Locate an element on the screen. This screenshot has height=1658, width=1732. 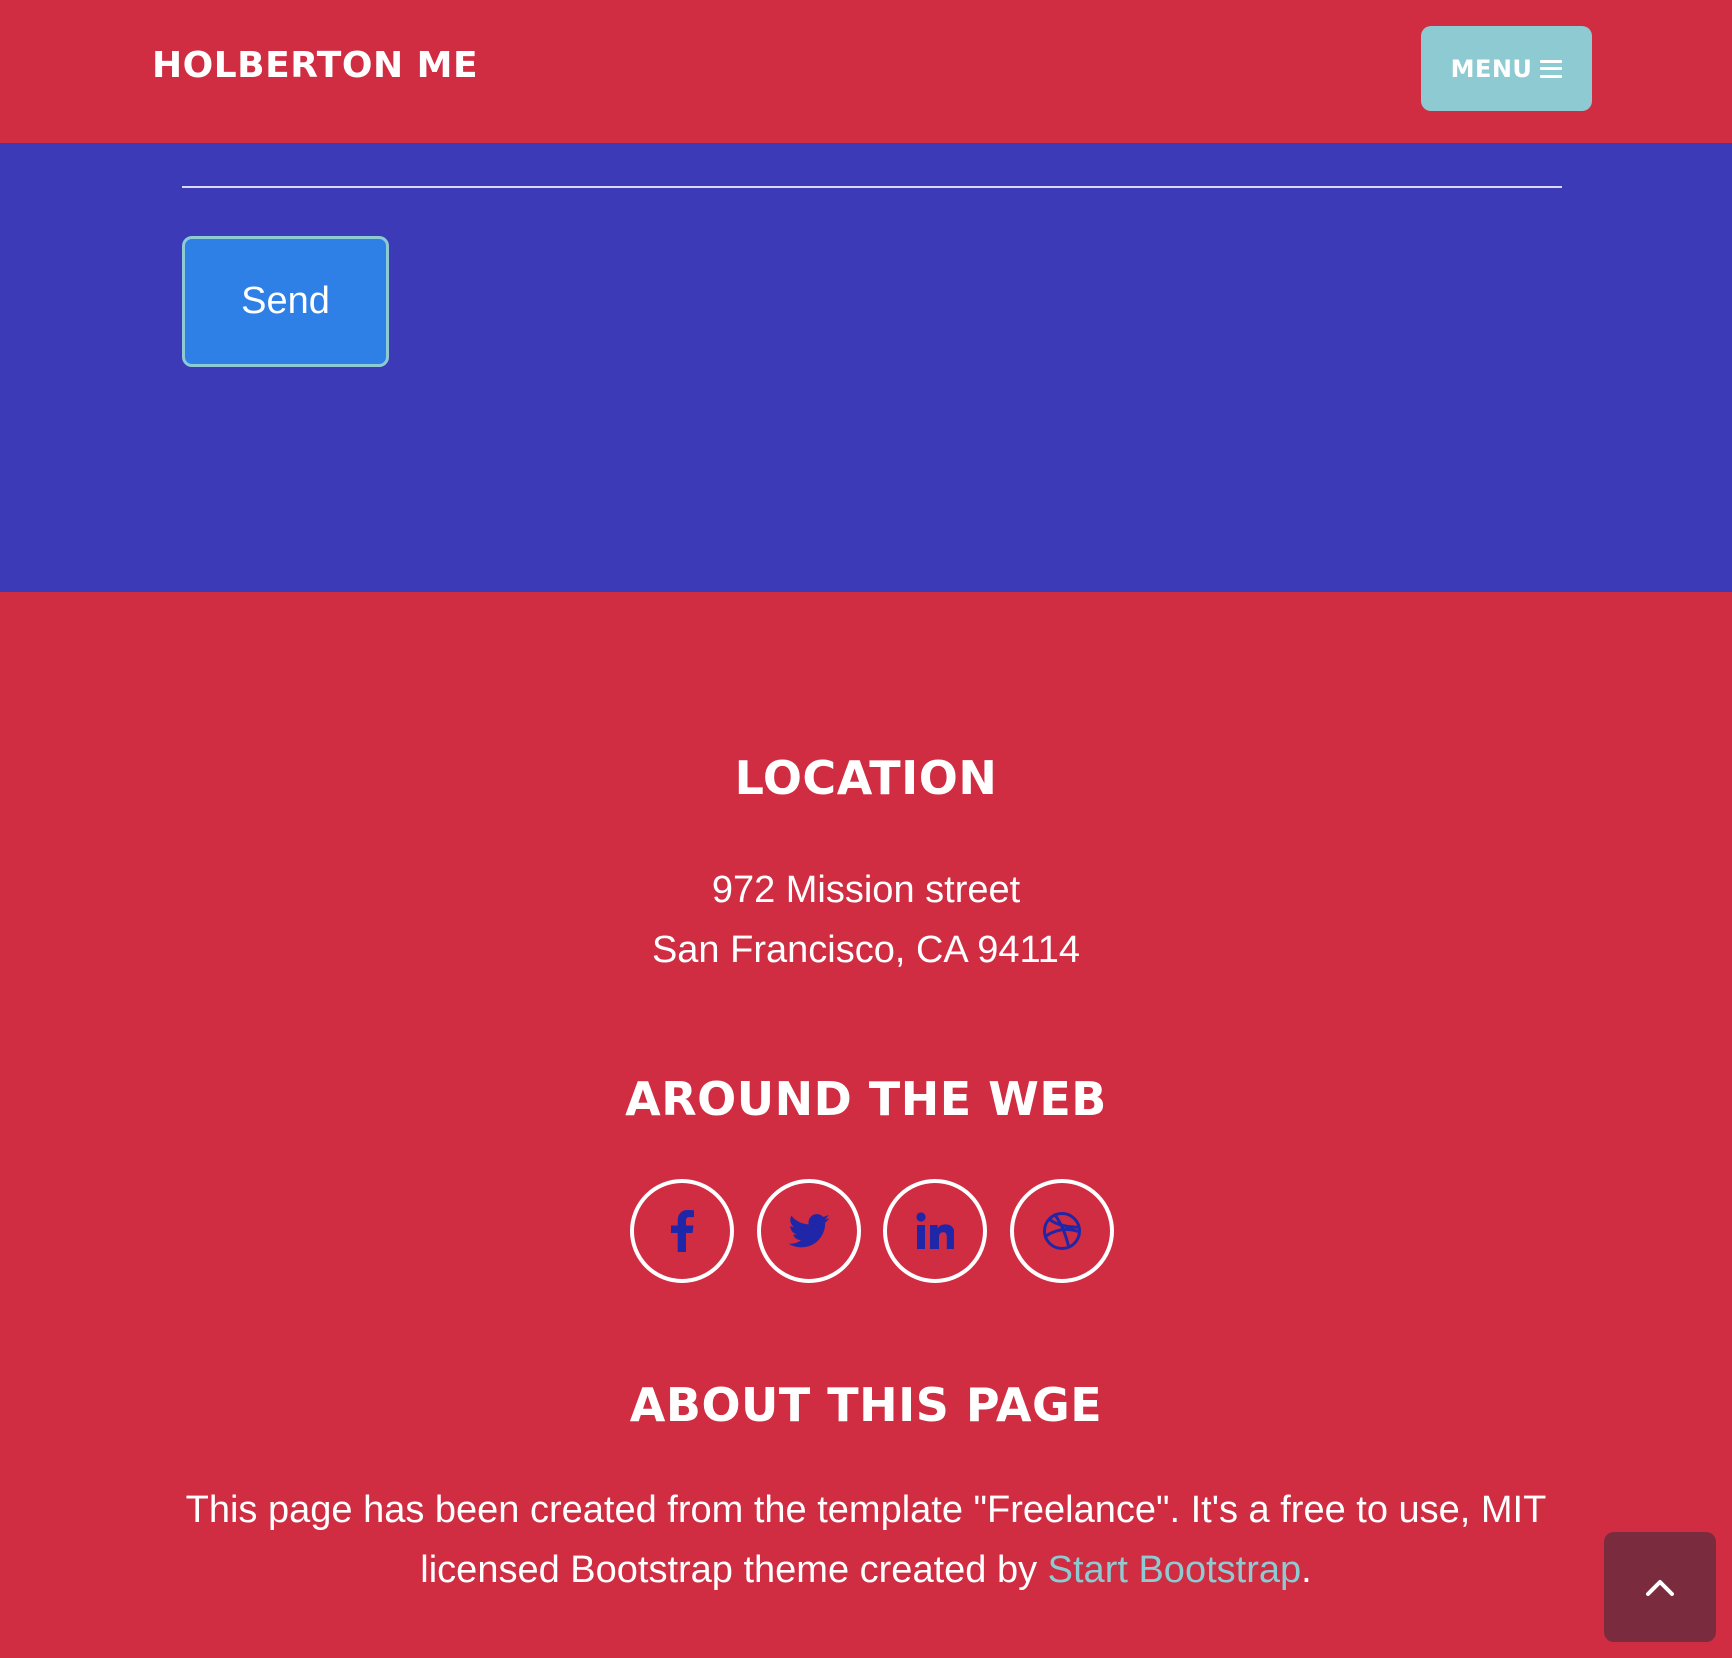
dribbble-icon is located at coordinates (1061, 1231).